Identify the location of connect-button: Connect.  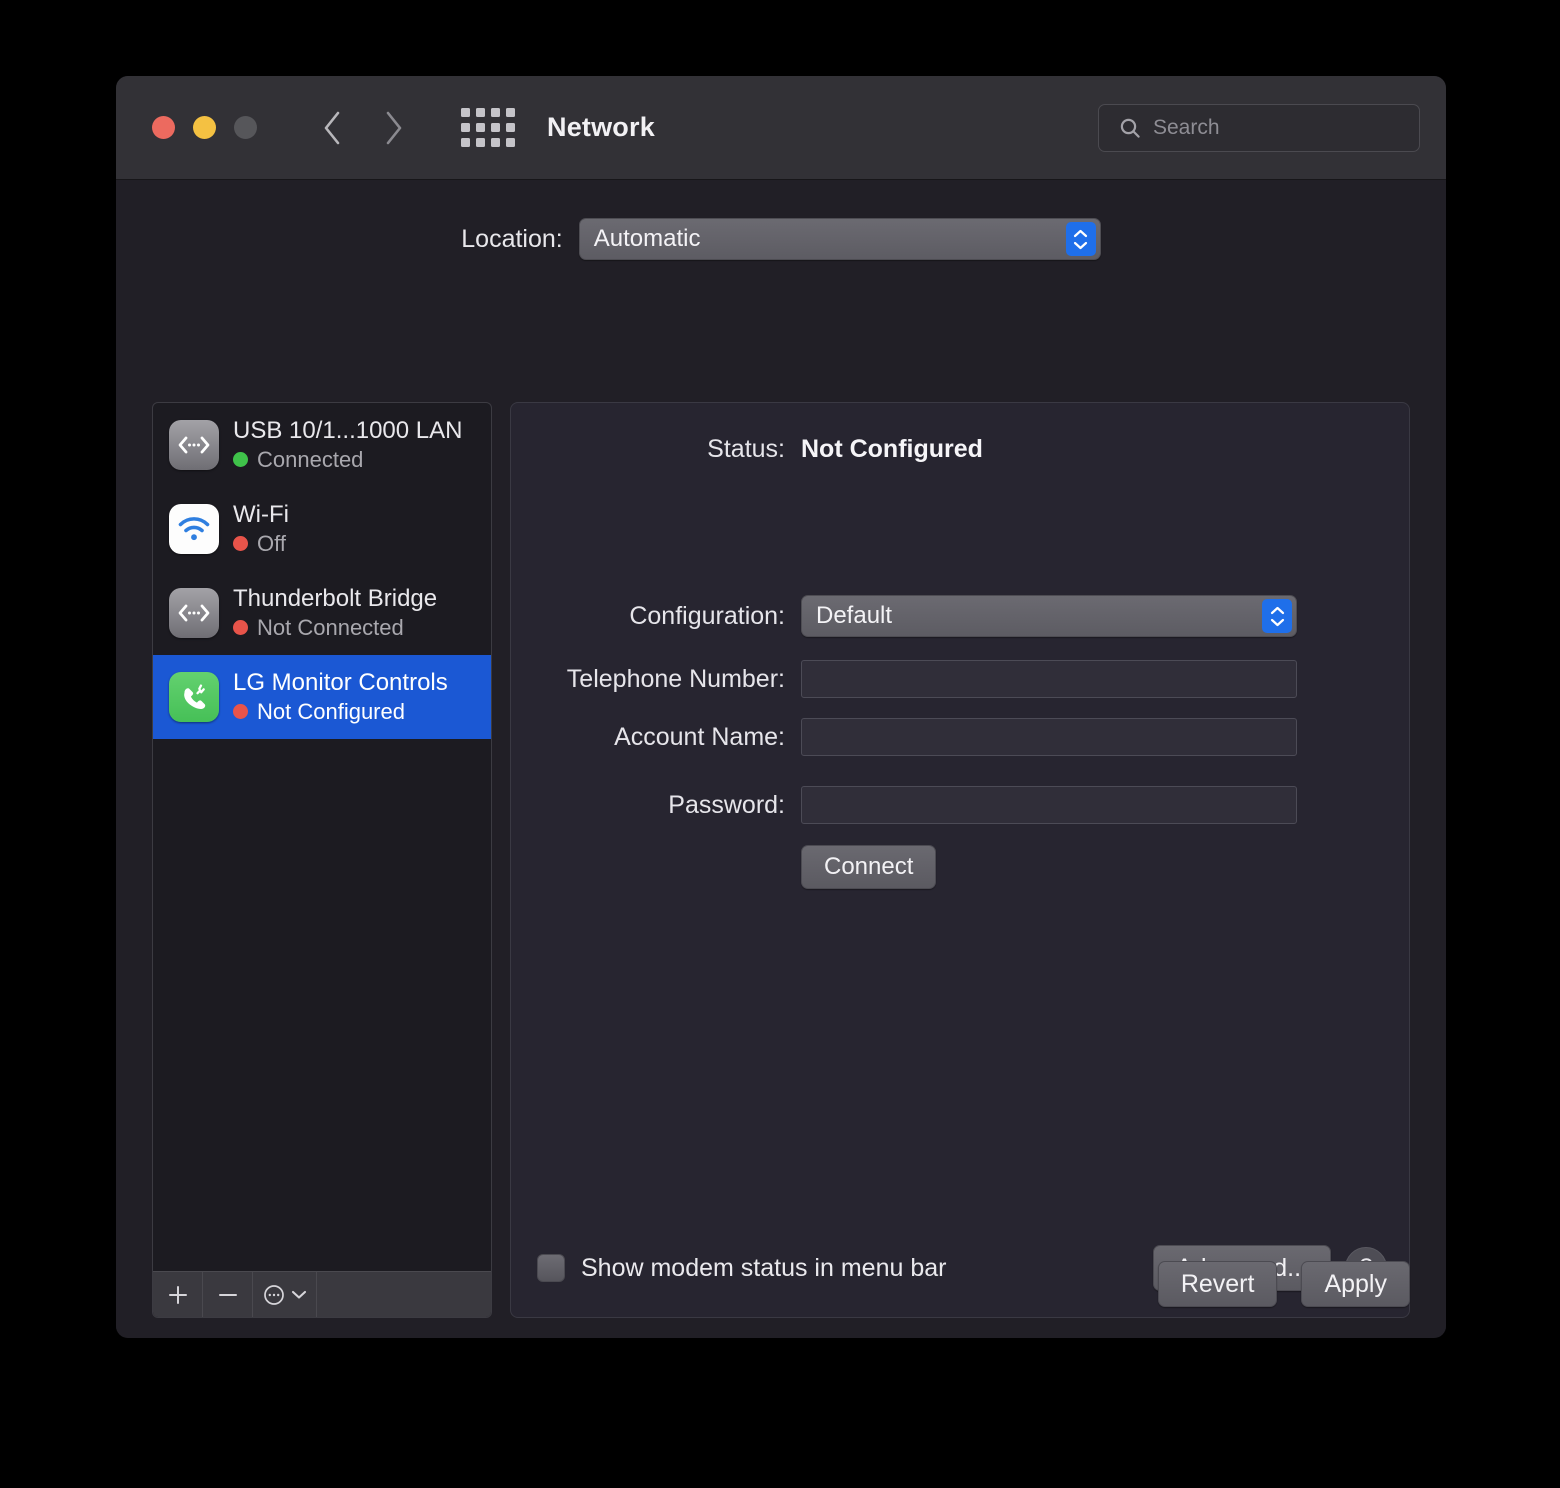
(869, 867).